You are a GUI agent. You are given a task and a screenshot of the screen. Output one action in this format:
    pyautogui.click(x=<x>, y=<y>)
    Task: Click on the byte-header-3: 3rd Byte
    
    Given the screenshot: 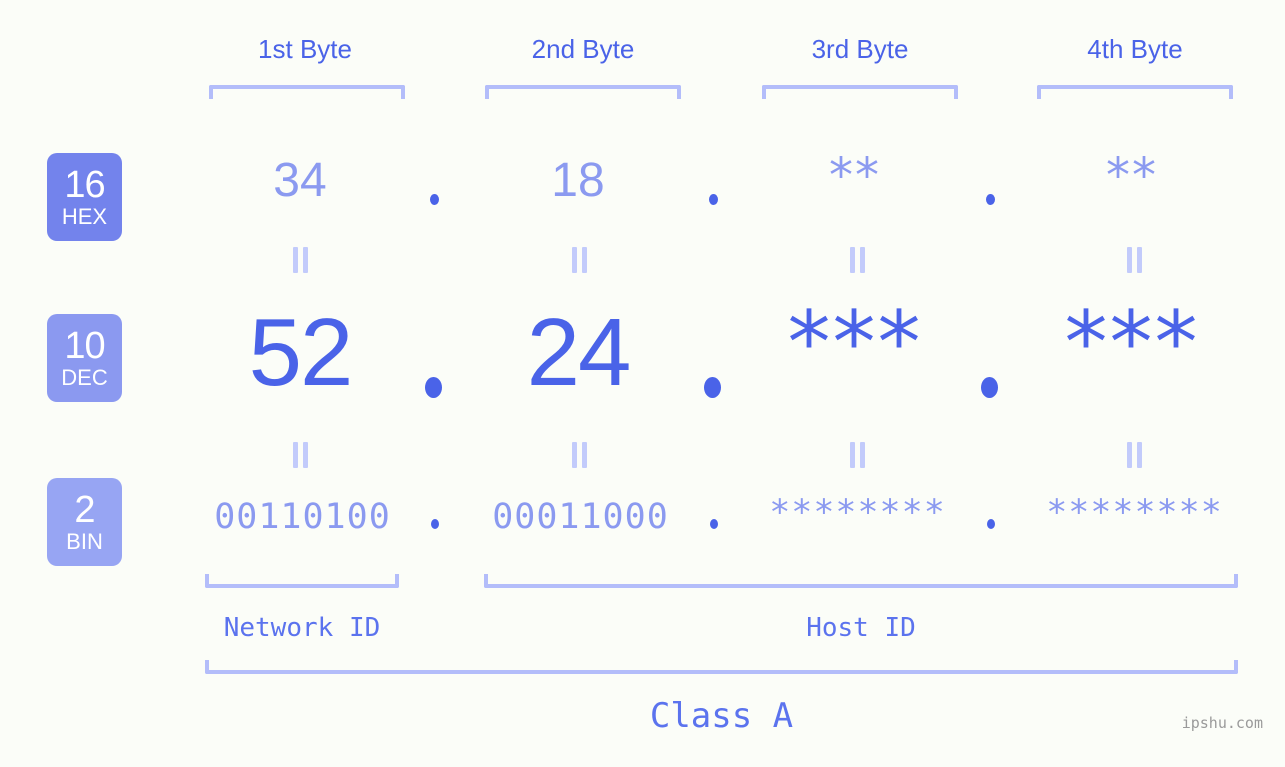 What is the action you would take?
    pyautogui.click(x=860, y=49)
    